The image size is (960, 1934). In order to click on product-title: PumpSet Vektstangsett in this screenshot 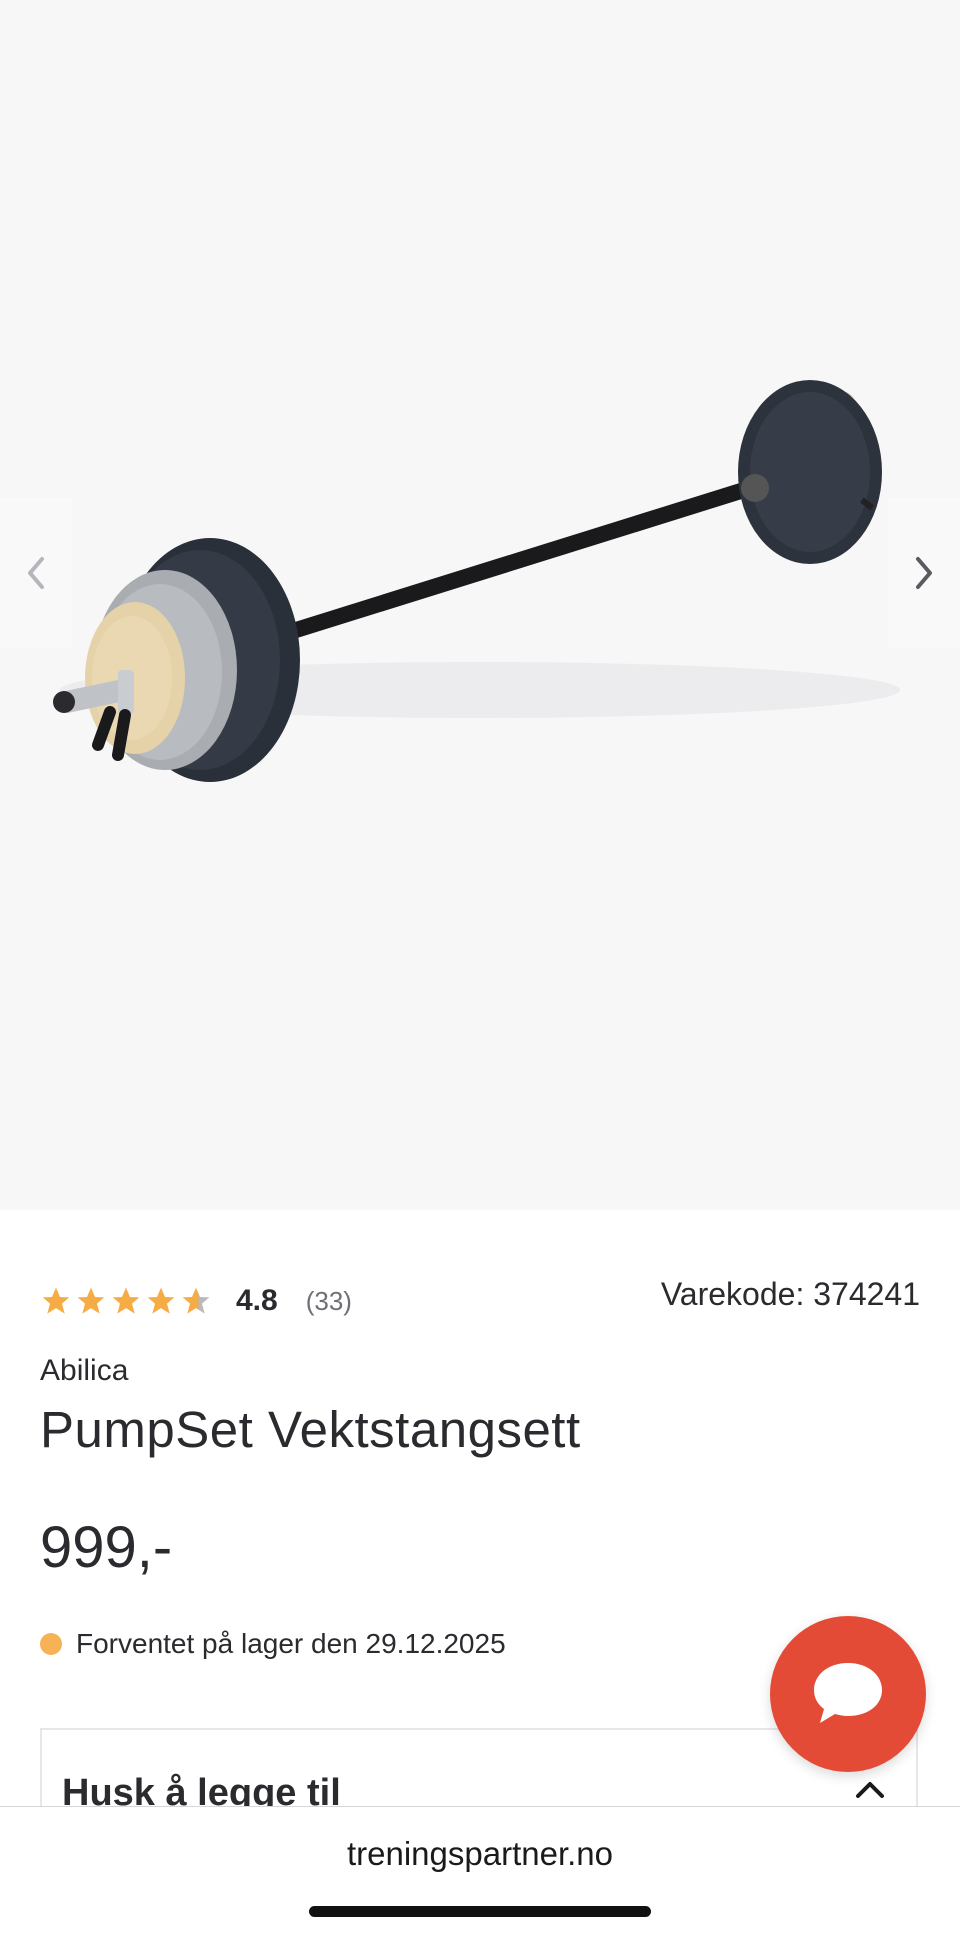, I will do `click(310, 1429)`.